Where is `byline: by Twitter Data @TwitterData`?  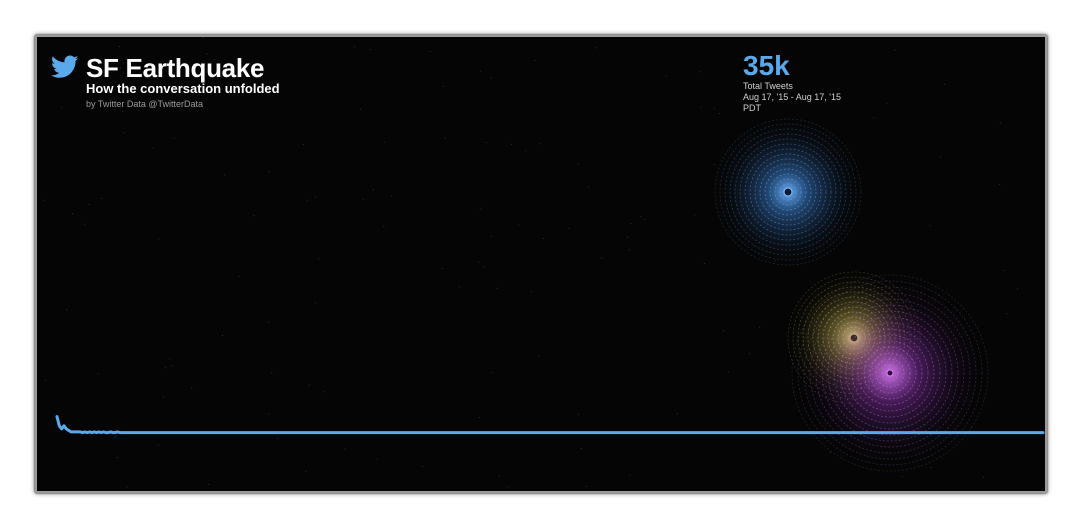
byline: by Twitter Data @TwitterData is located at coordinates (145, 104).